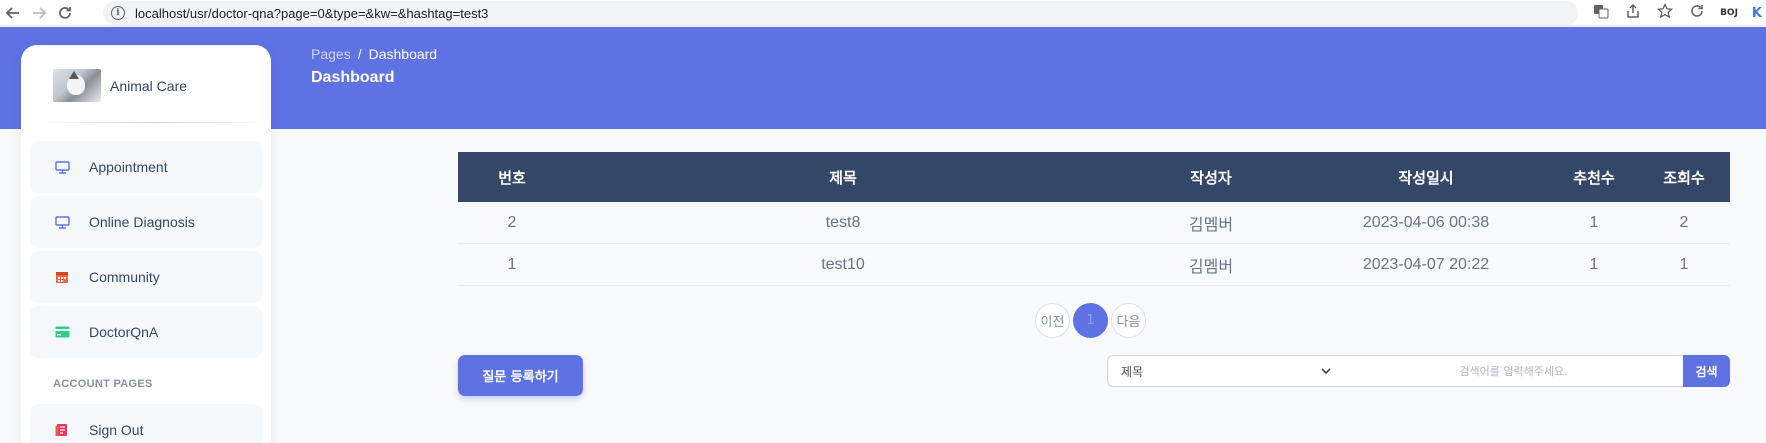 Image resolution: width=1766 pixels, height=443 pixels. I want to click on forward-icon, so click(39, 13).